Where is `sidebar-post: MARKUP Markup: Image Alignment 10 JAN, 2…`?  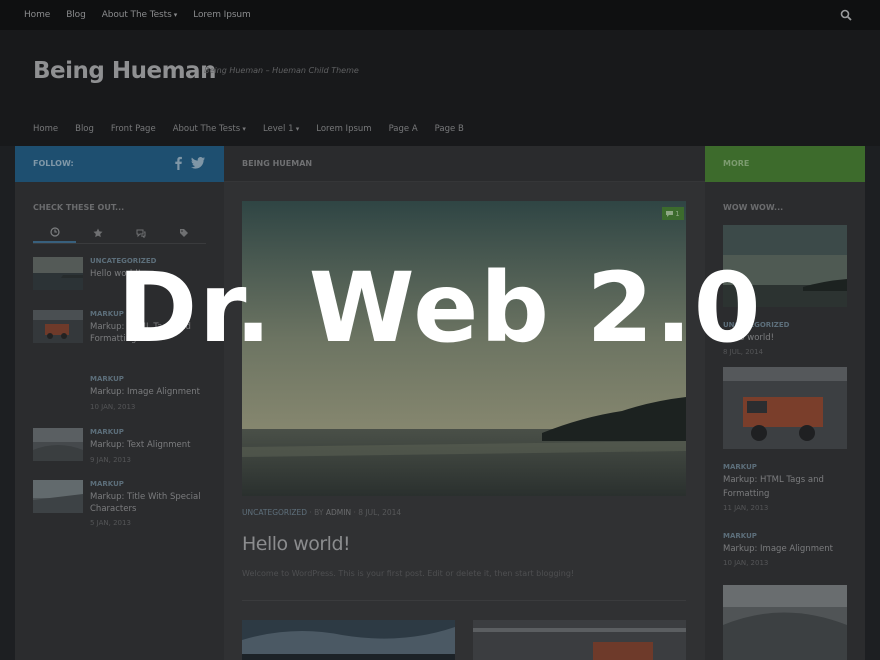
sidebar-post: MARKUP Markup: Image Alignment 10 JAN, 2… is located at coordinates (119, 395).